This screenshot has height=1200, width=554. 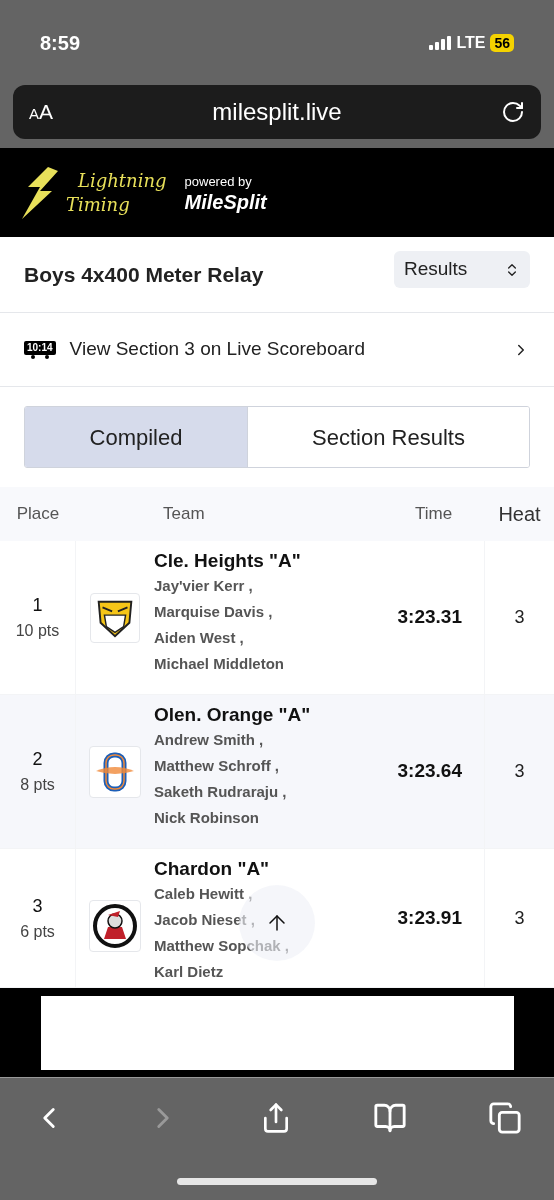 What do you see at coordinates (144, 274) in the screenshot?
I see `event-title: Boys 4x400 Meter Relay` at bounding box center [144, 274].